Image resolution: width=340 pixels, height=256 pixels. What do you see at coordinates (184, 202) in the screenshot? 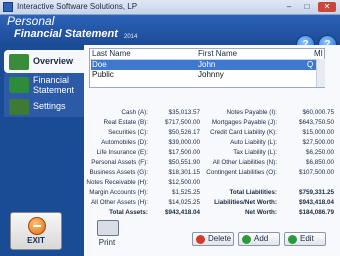
I see `asset-value: $14,025.25` at bounding box center [184, 202].